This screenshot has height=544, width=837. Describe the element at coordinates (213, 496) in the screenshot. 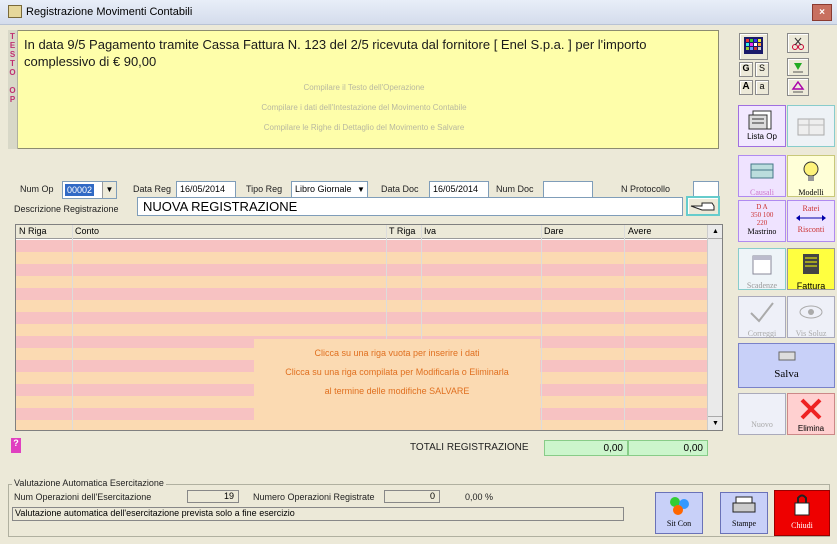

I see `num-ops-value: 19` at that location.